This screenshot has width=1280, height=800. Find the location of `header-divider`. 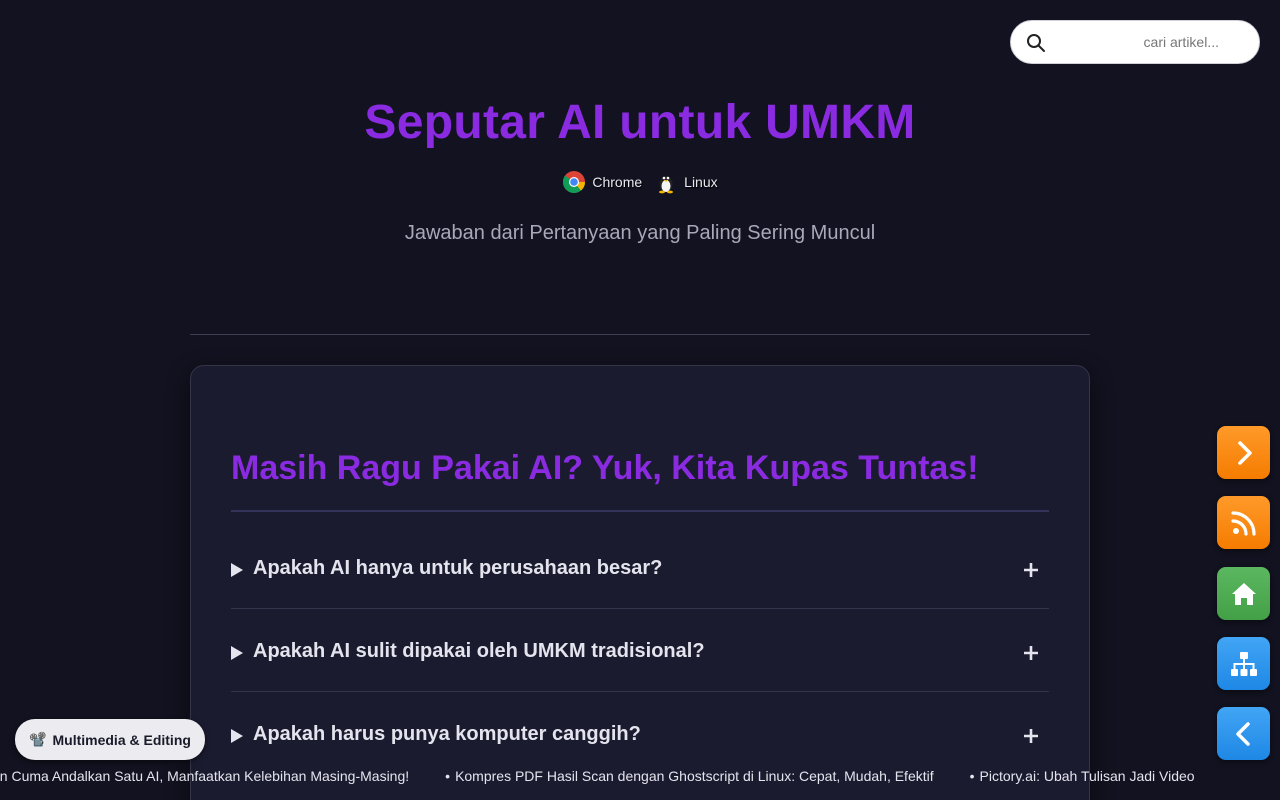

header-divider is located at coordinates (640, 334).